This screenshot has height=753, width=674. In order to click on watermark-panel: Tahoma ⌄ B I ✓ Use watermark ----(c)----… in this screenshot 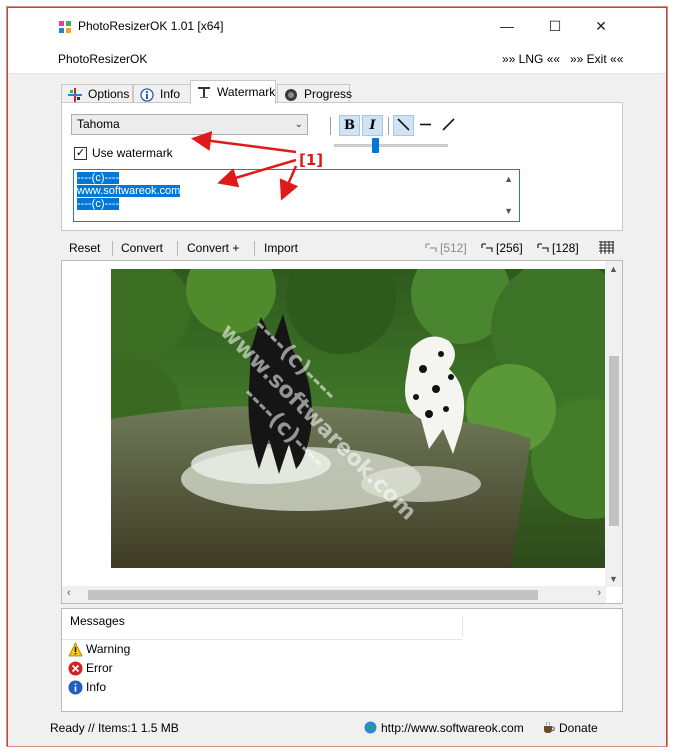, I will do `click(342, 166)`.